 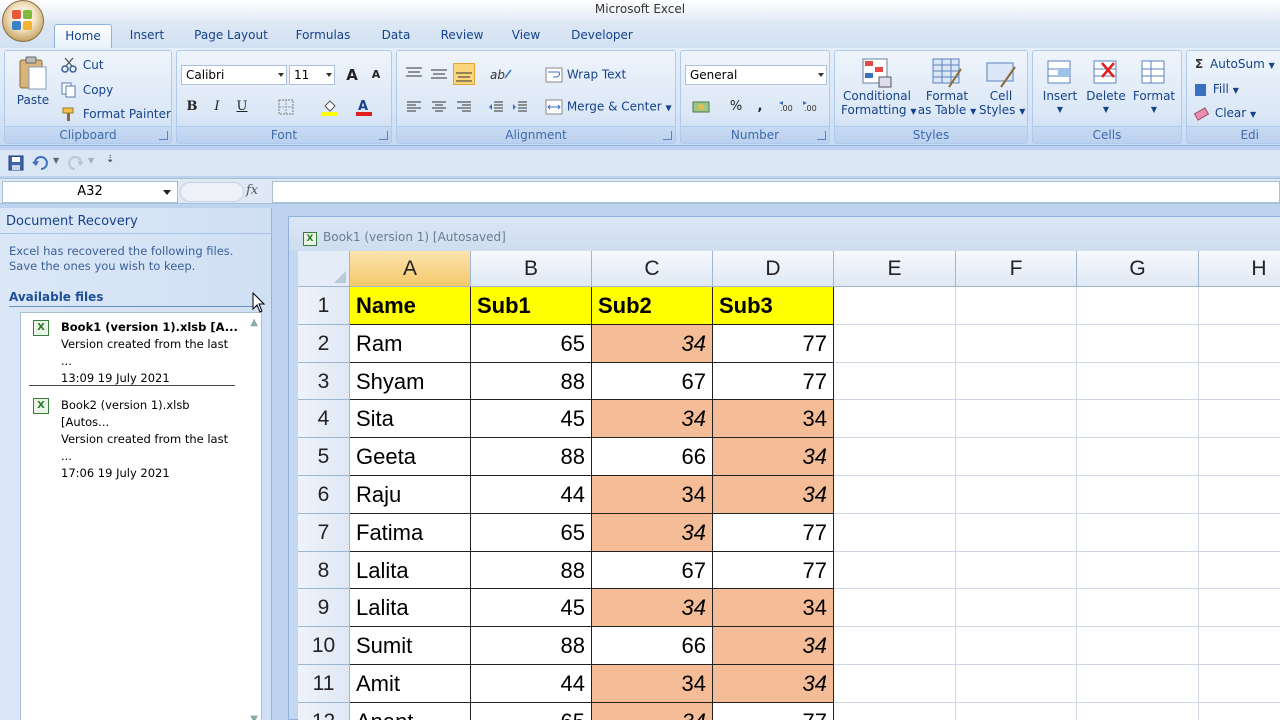 I want to click on percent-button: %, so click(x=736, y=107).